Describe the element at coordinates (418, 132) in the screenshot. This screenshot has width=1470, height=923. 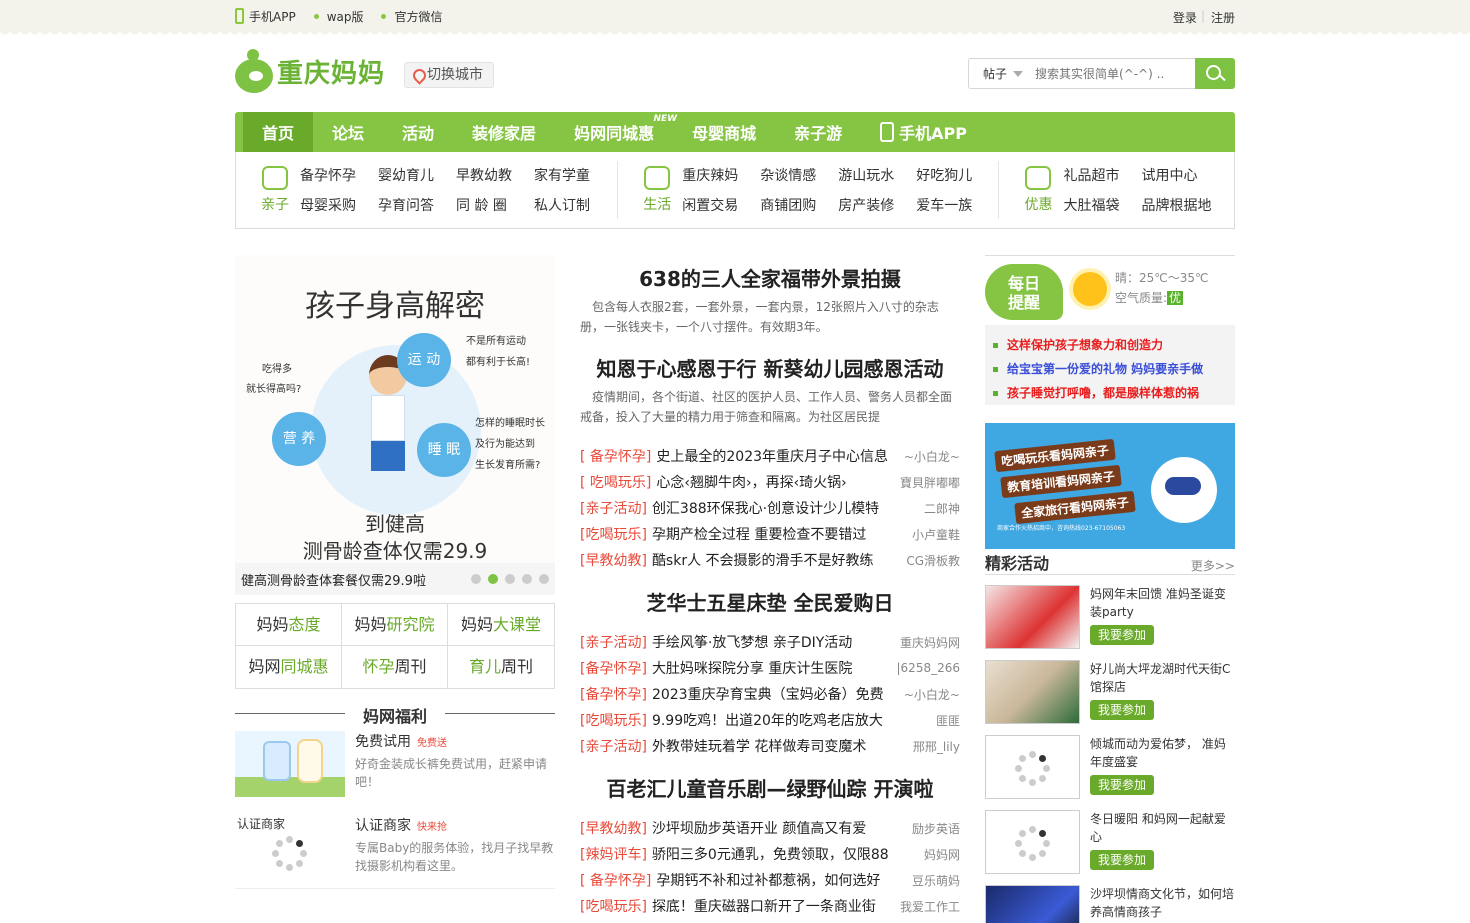
I see `nav-item: 活动` at that location.